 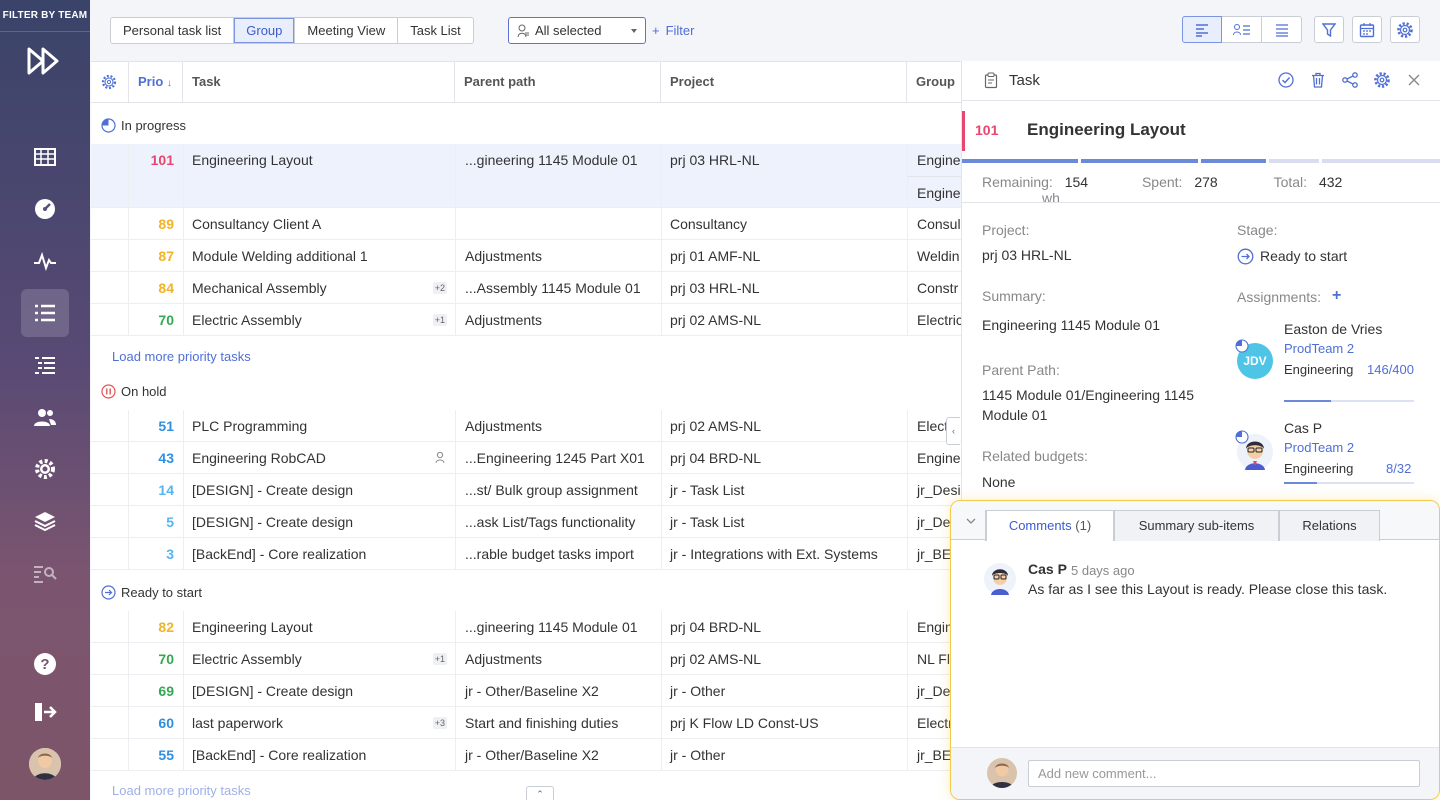 I want to click on row-priority: 3, so click(x=156, y=554).